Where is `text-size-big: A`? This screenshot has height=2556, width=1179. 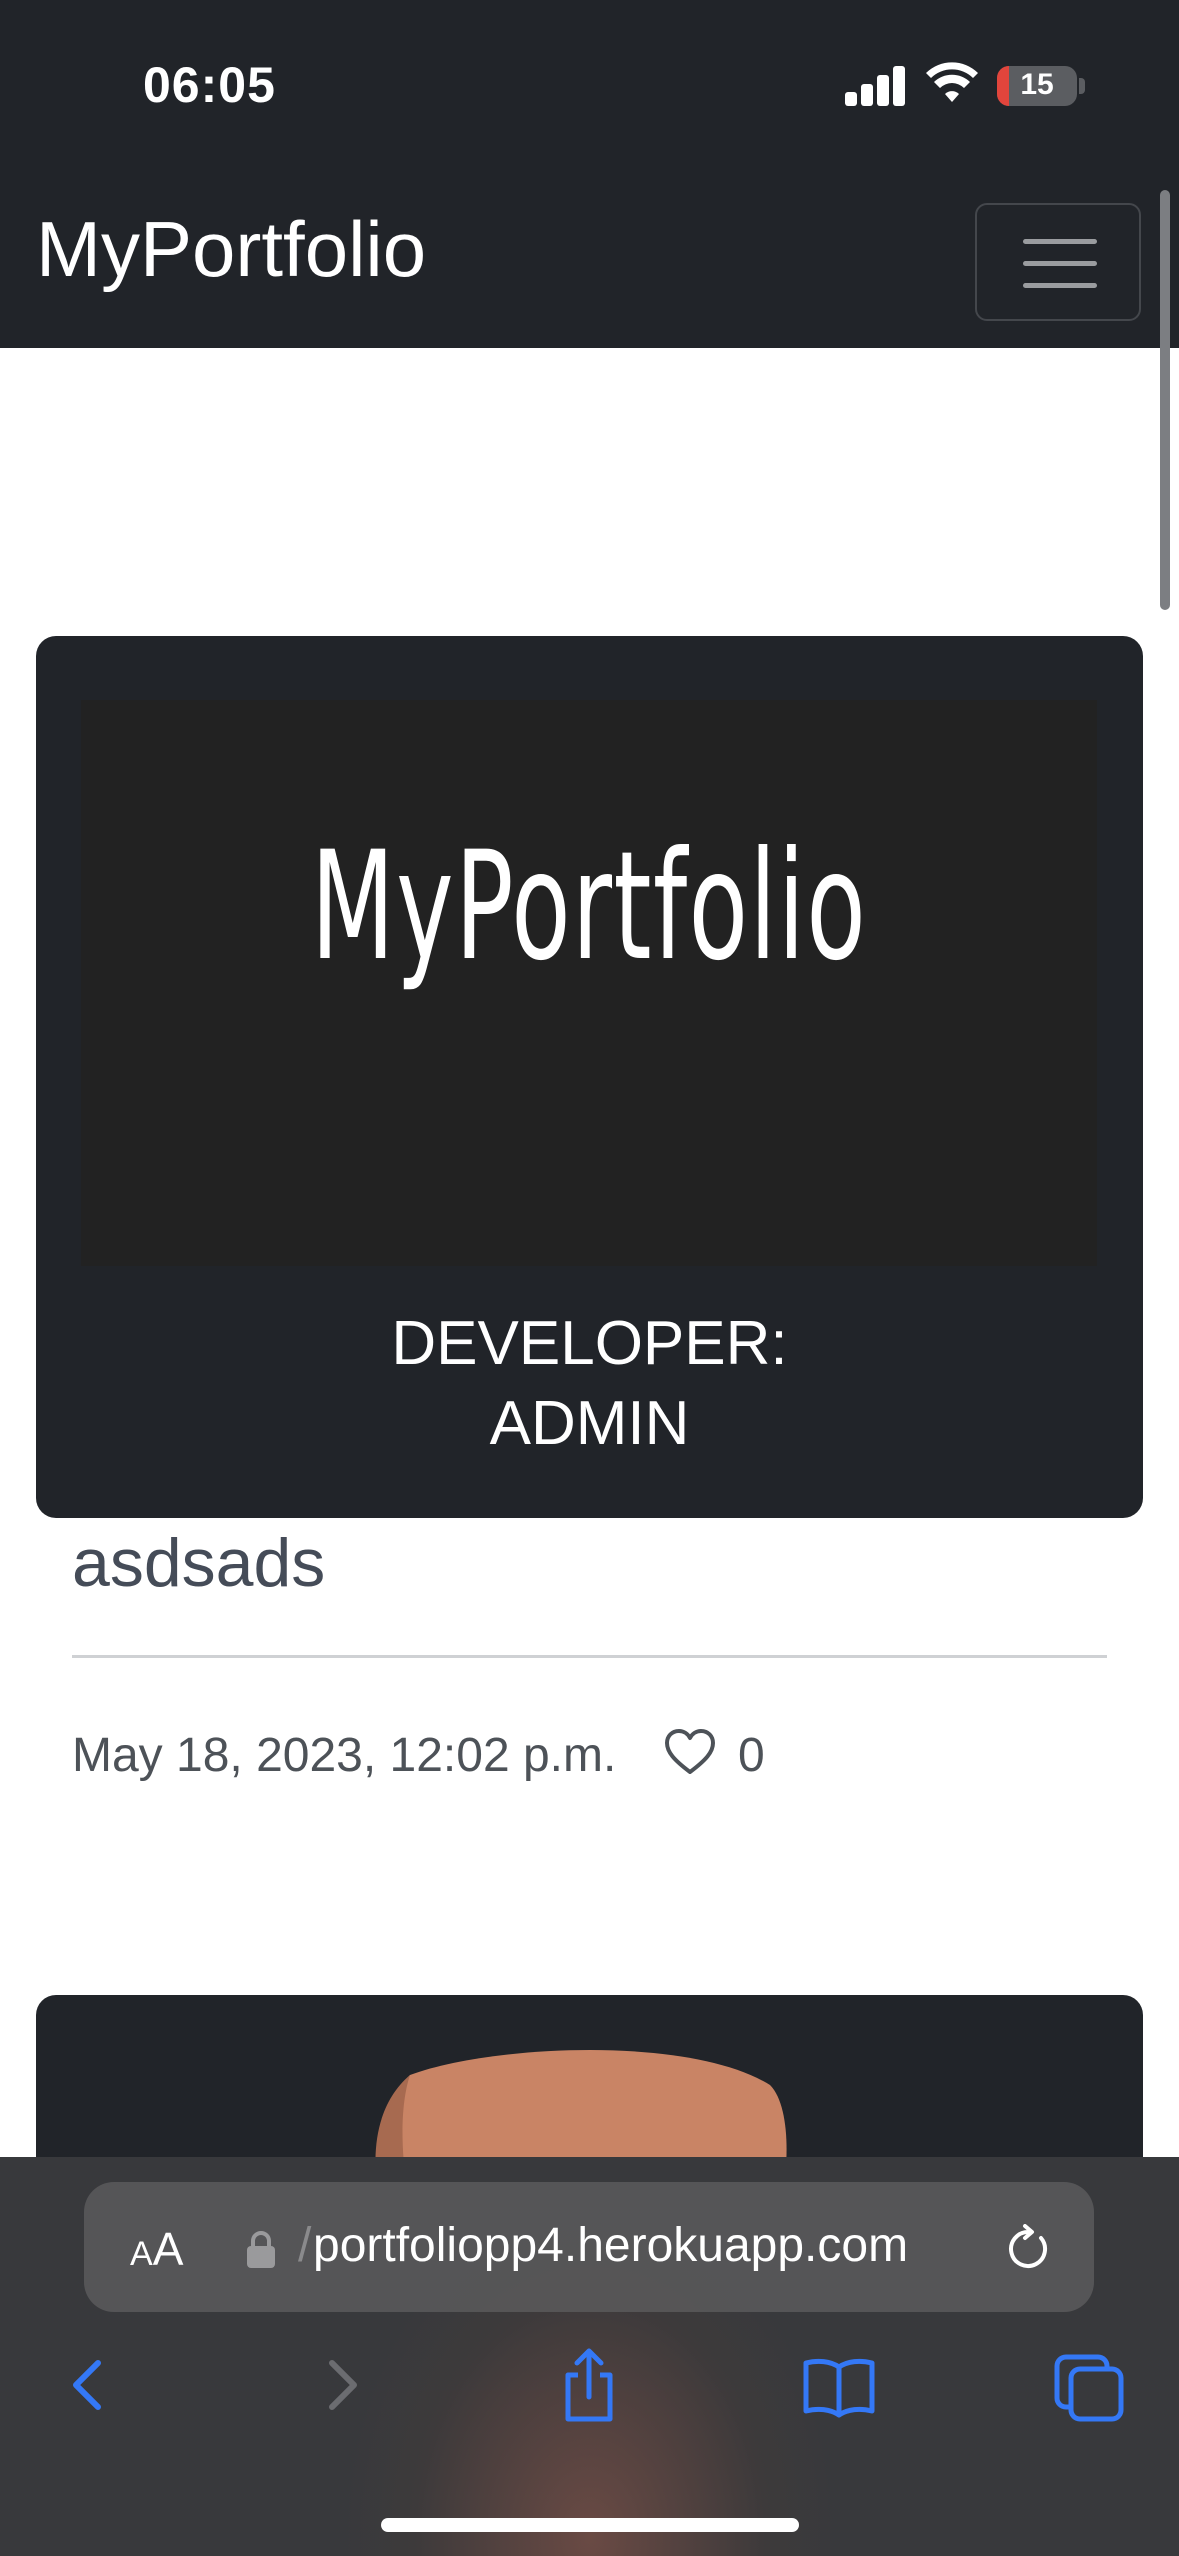 text-size-big: A is located at coordinates (168, 2249).